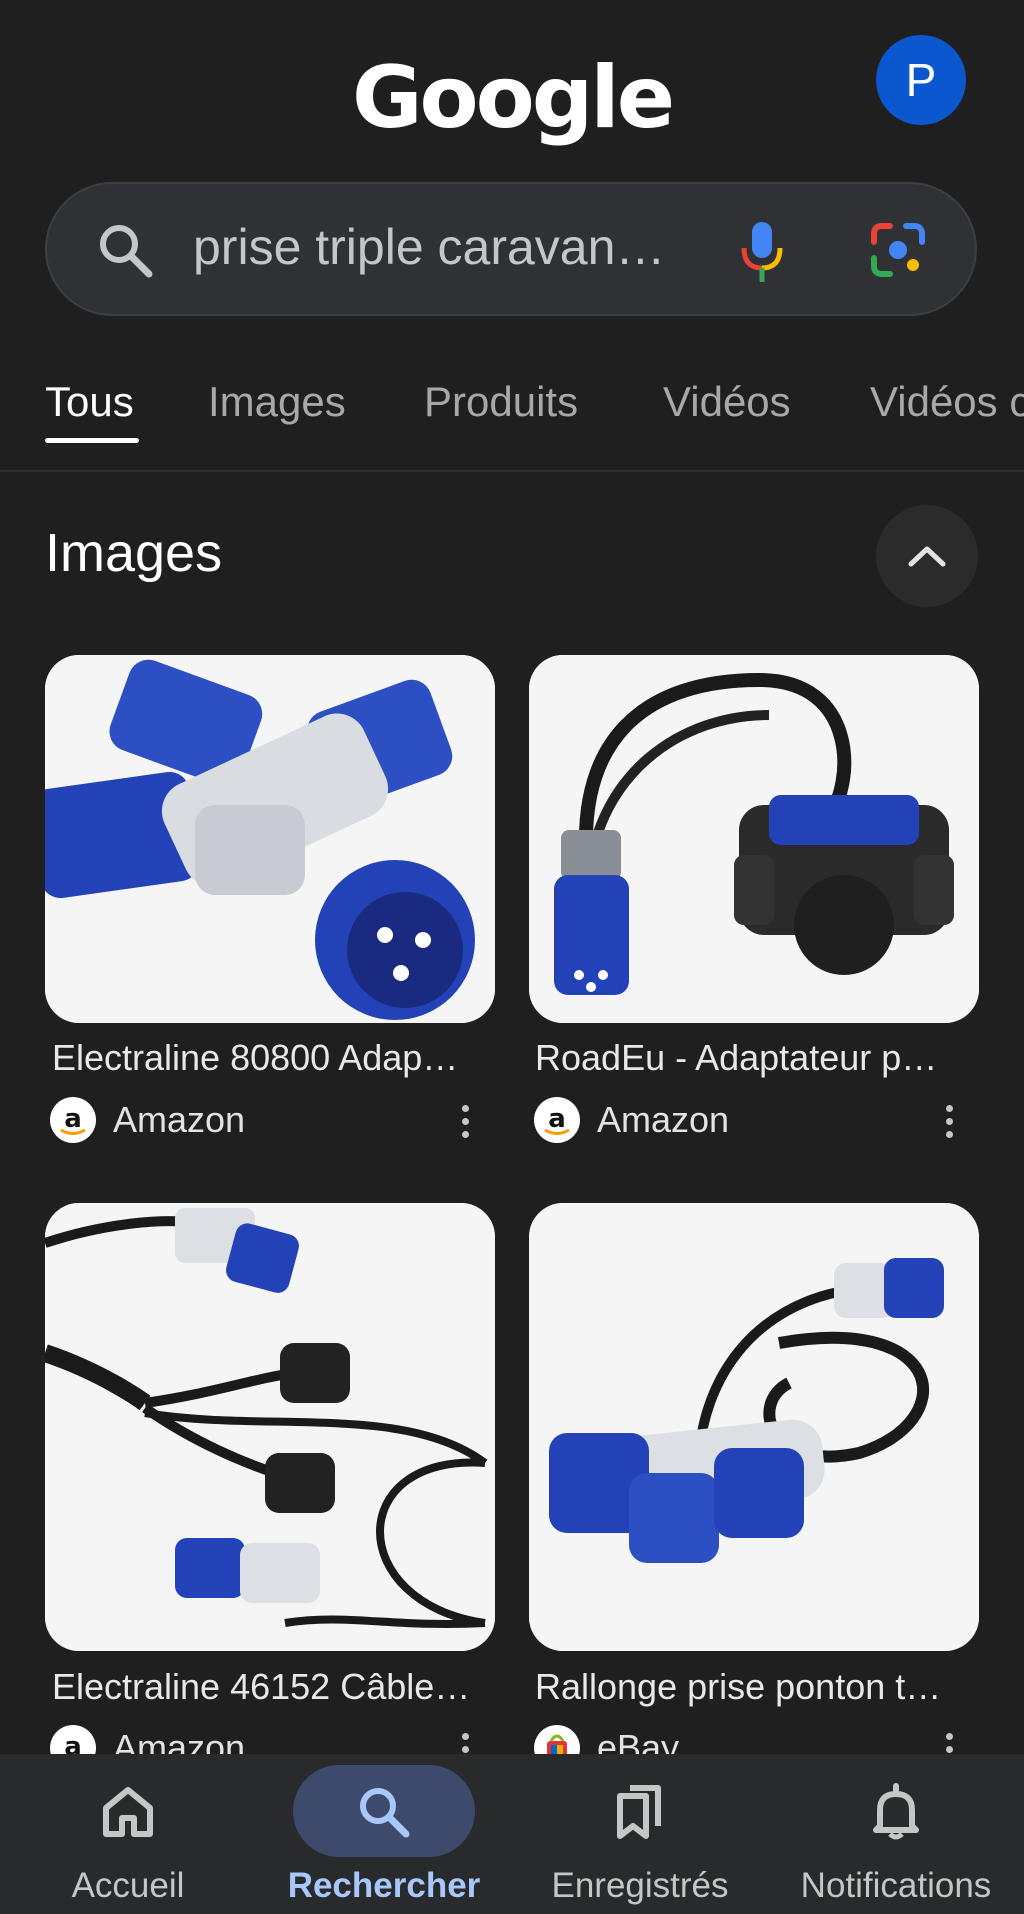 This screenshot has width=1024, height=1914. I want to click on tab-videos-courtes: Vidéos c, so click(947, 402).